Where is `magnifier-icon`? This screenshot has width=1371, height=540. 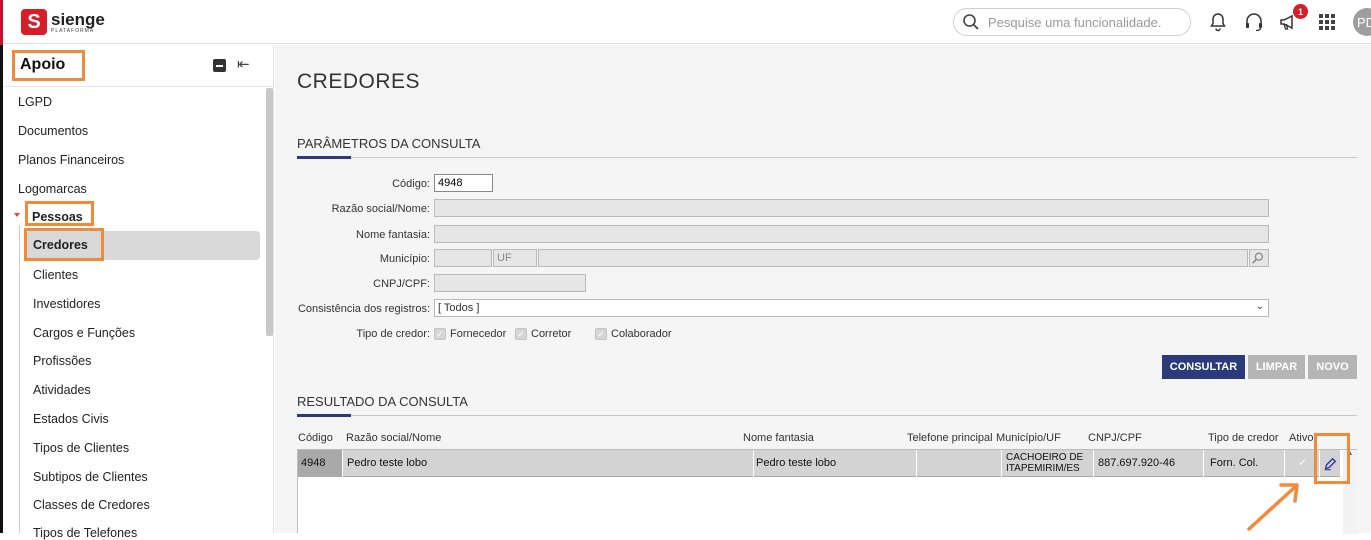
magnifier-icon is located at coordinates (1258, 258).